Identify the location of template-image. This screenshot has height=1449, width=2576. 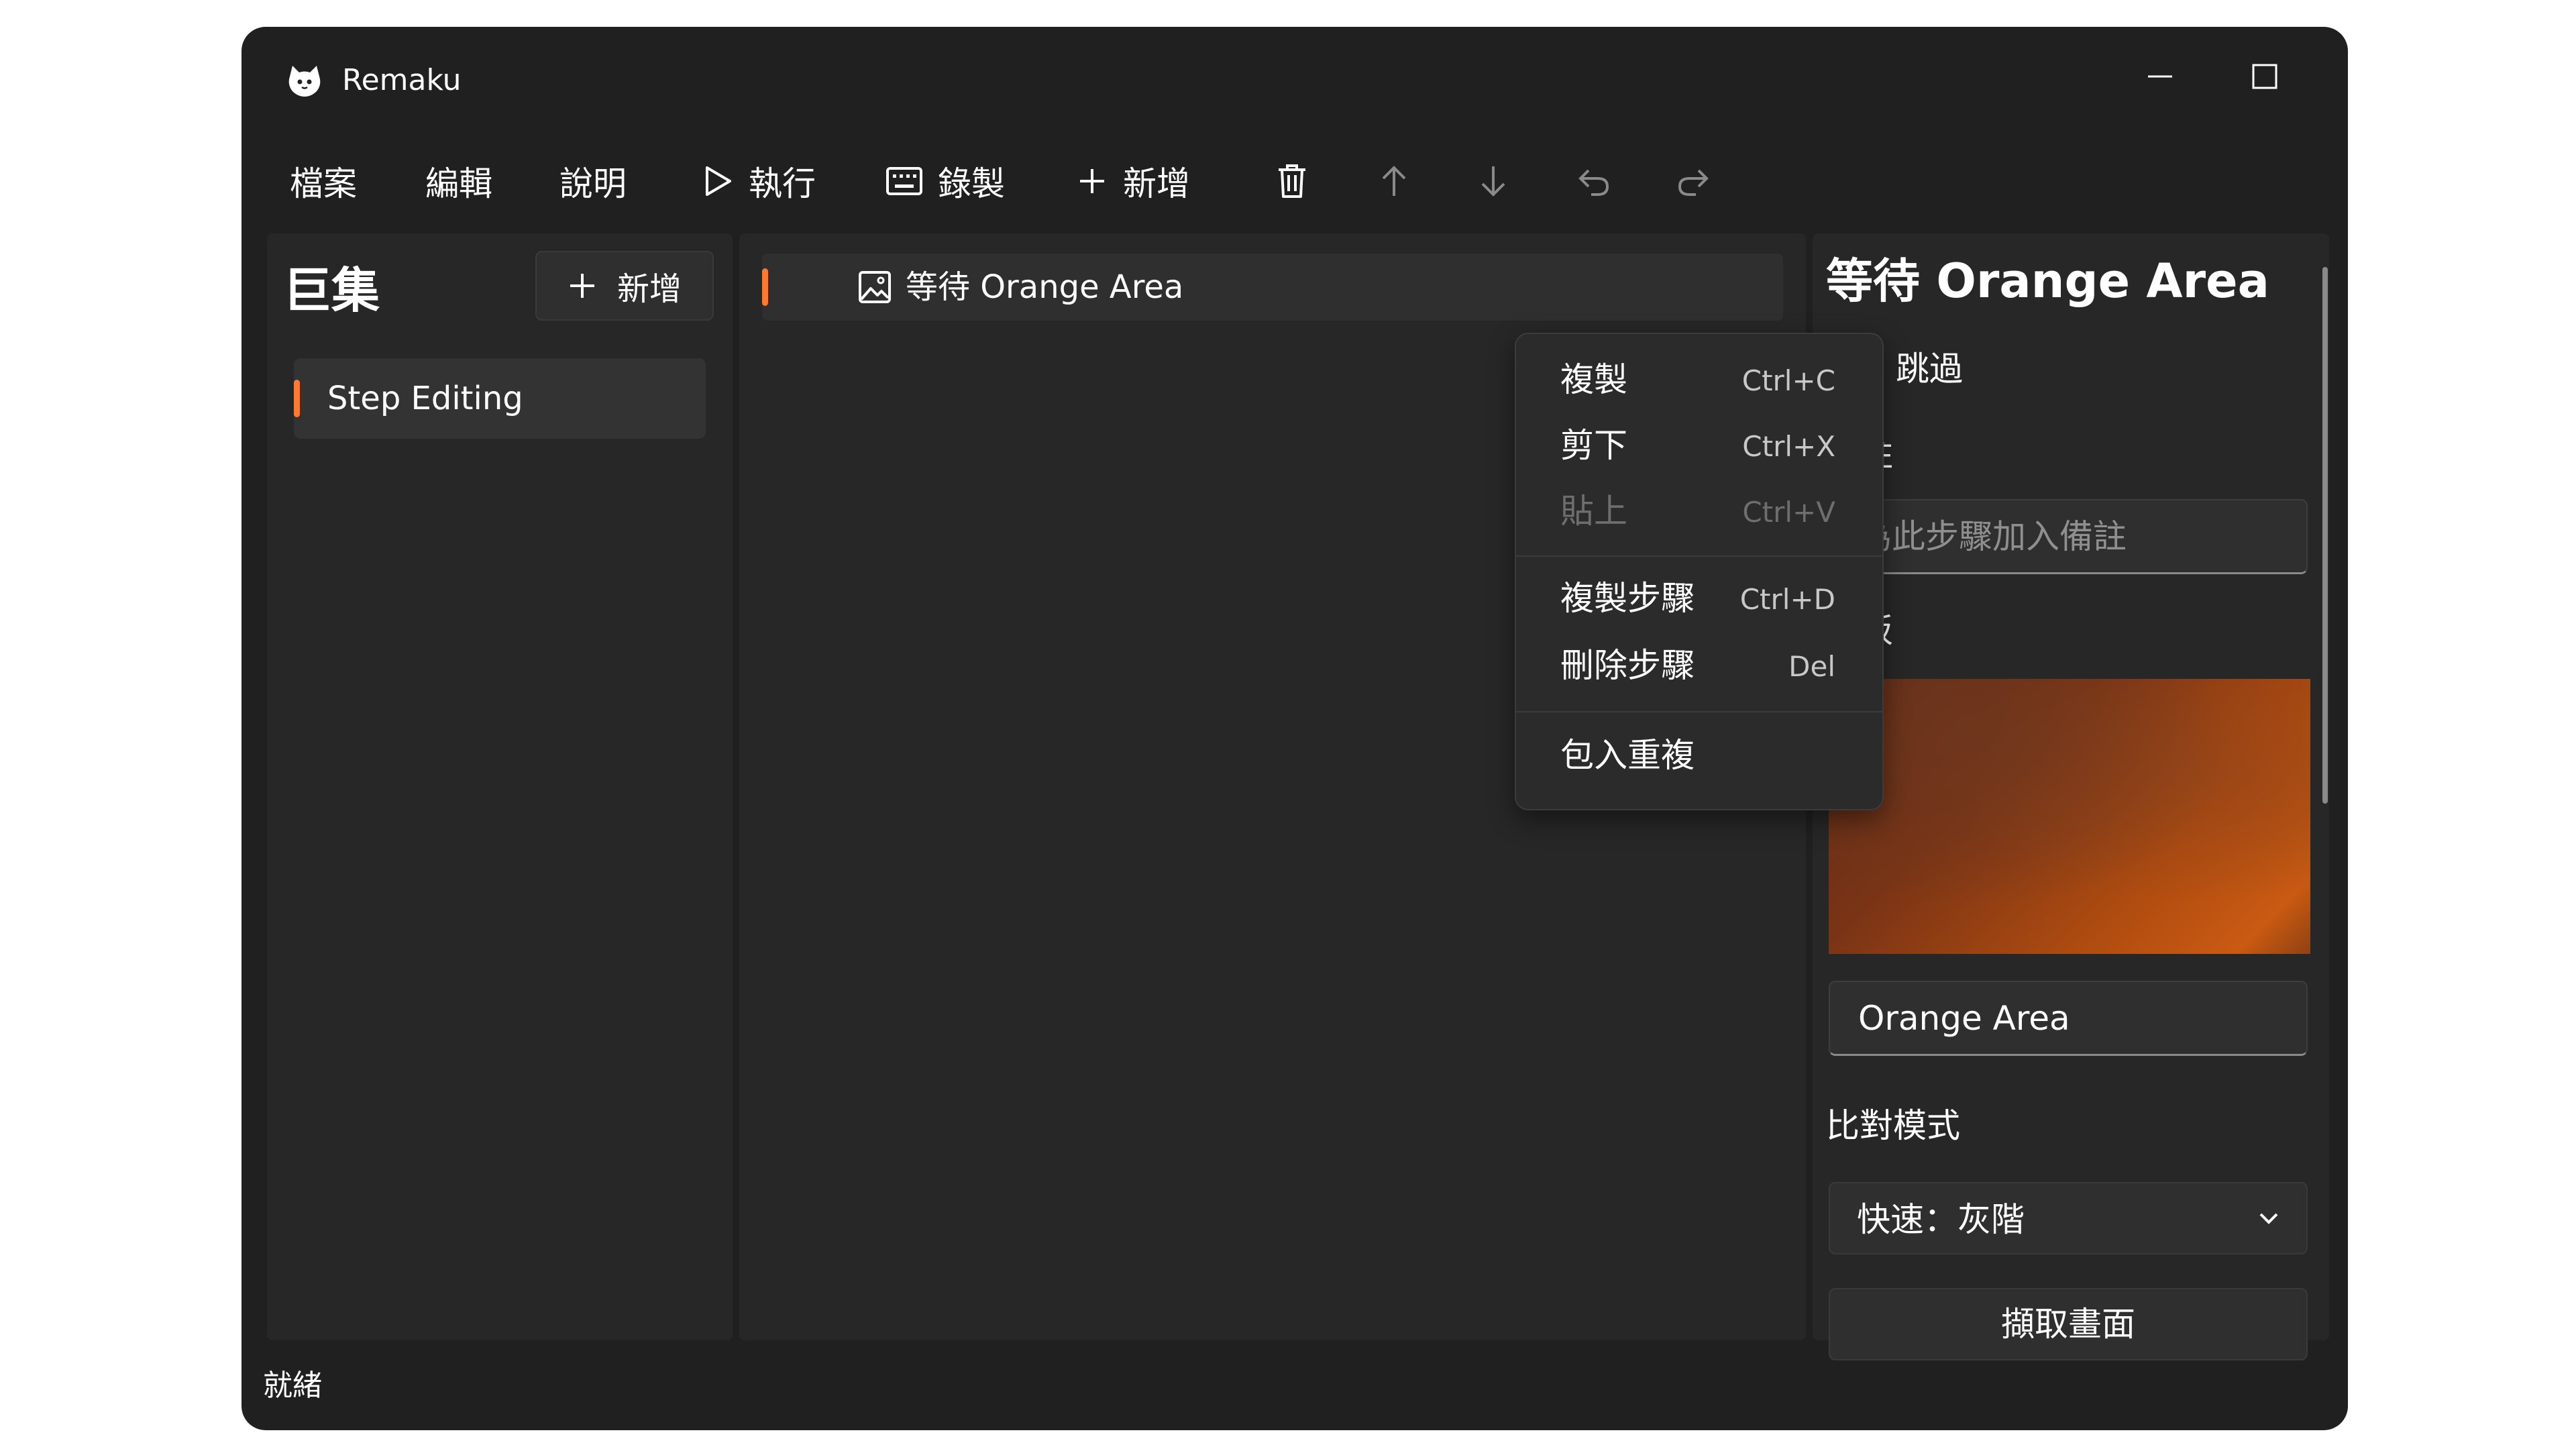
(2069, 816).